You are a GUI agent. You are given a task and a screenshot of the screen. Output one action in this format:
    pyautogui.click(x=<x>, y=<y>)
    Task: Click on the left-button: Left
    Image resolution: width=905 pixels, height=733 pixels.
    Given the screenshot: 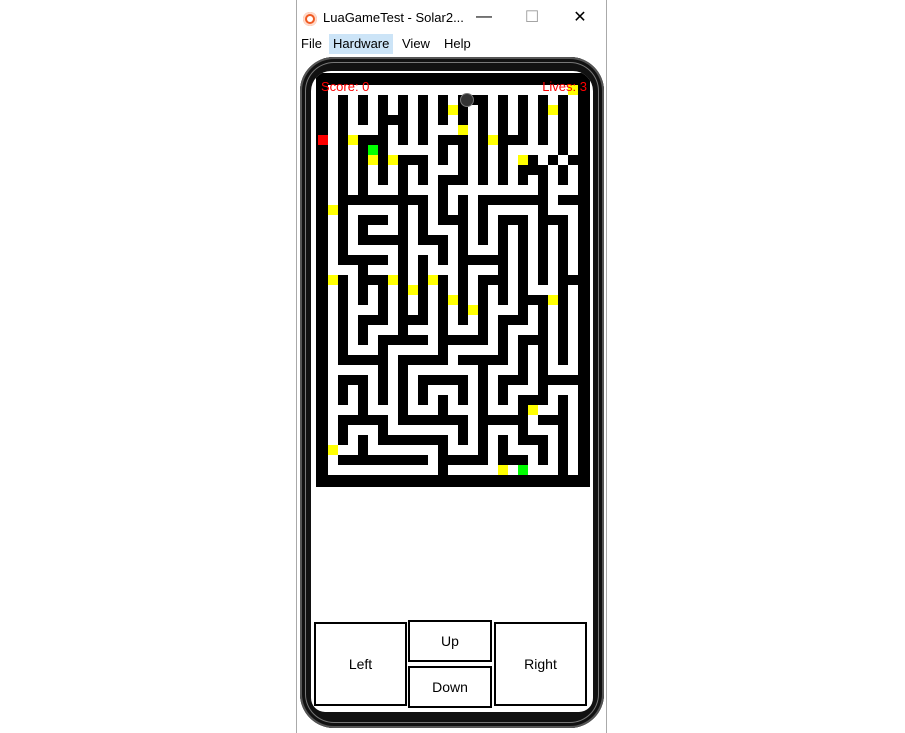 What is the action you would take?
    pyautogui.click(x=360, y=664)
    